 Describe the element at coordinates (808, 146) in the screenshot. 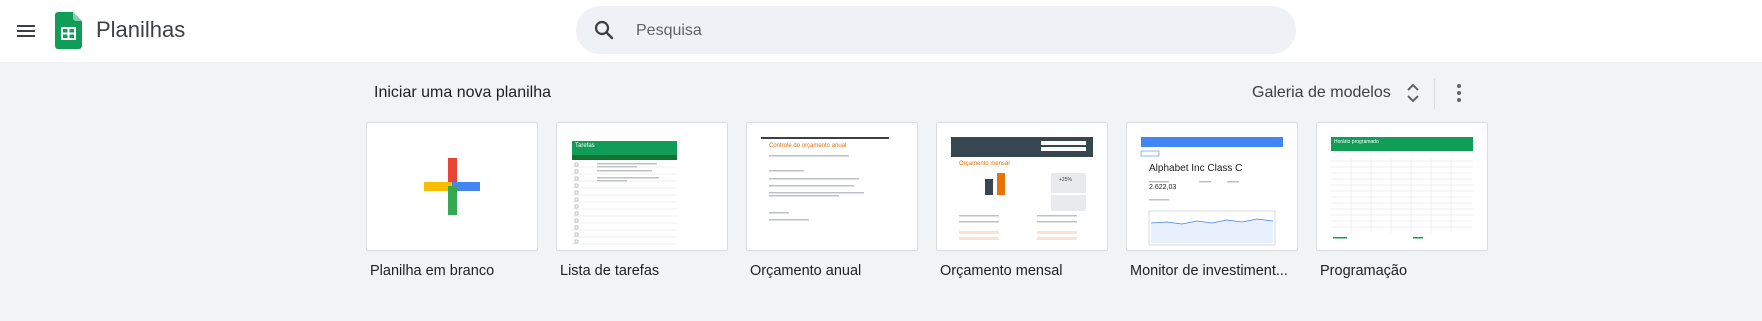

I see `annual-thumb-title: Controle do orçamento anual` at that location.